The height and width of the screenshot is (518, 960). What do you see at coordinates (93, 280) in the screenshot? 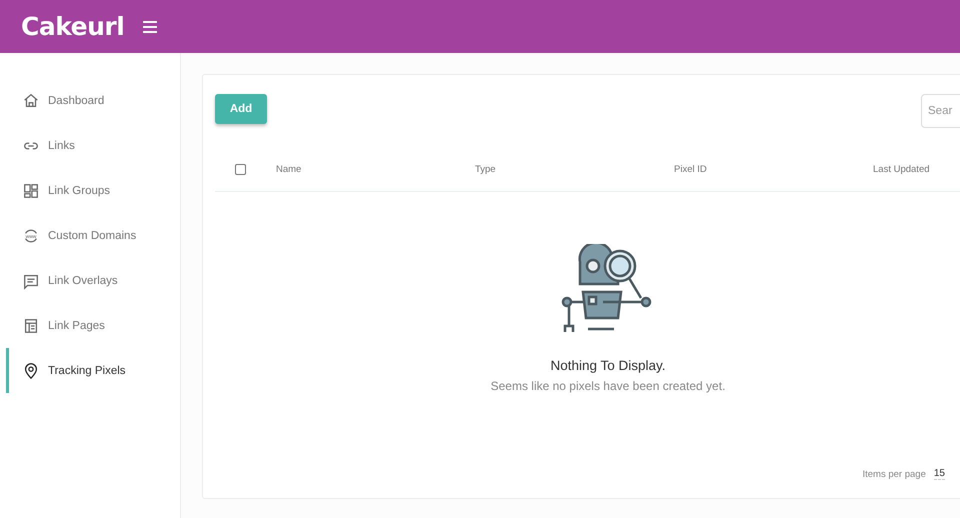
I see `sidebar-item: Link Overlays` at bounding box center [93, 280].